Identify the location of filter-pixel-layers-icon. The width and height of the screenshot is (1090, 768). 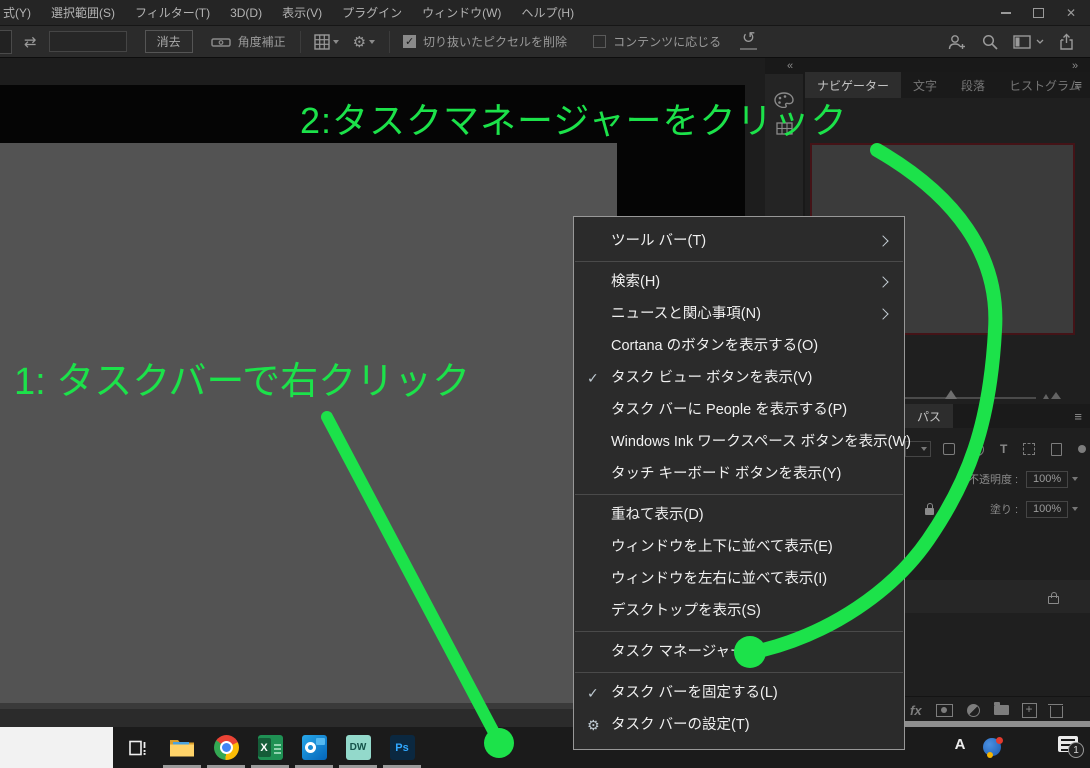
(949, 449).